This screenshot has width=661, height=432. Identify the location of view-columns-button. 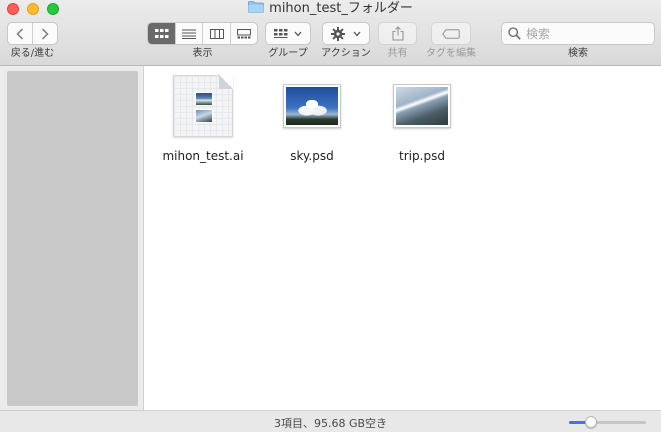
(215, 33).